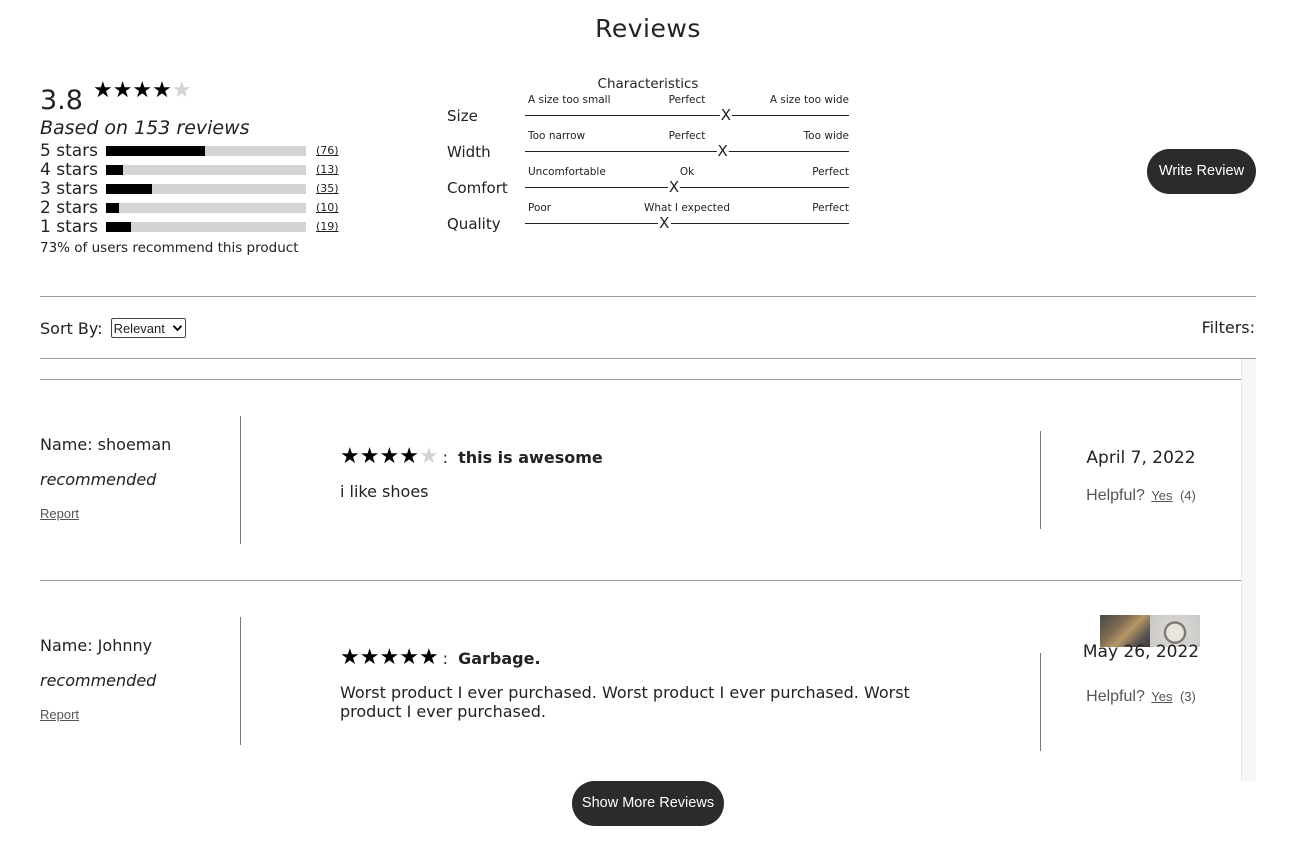 The image size is (1312, 844). What do you see at coordinates (139, 328) in the screenshot?
I see `sort-selected-value: Relevant` at bounding box center [139, 328].